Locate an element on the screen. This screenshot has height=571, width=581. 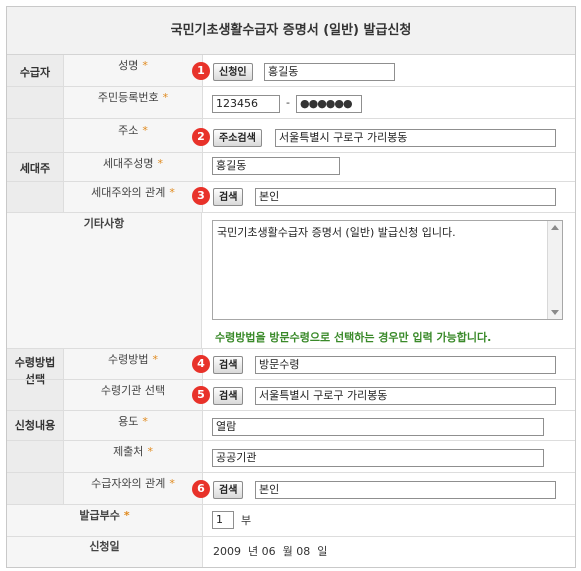
step-badge-5: 5 is located at coordinates (201, 395).